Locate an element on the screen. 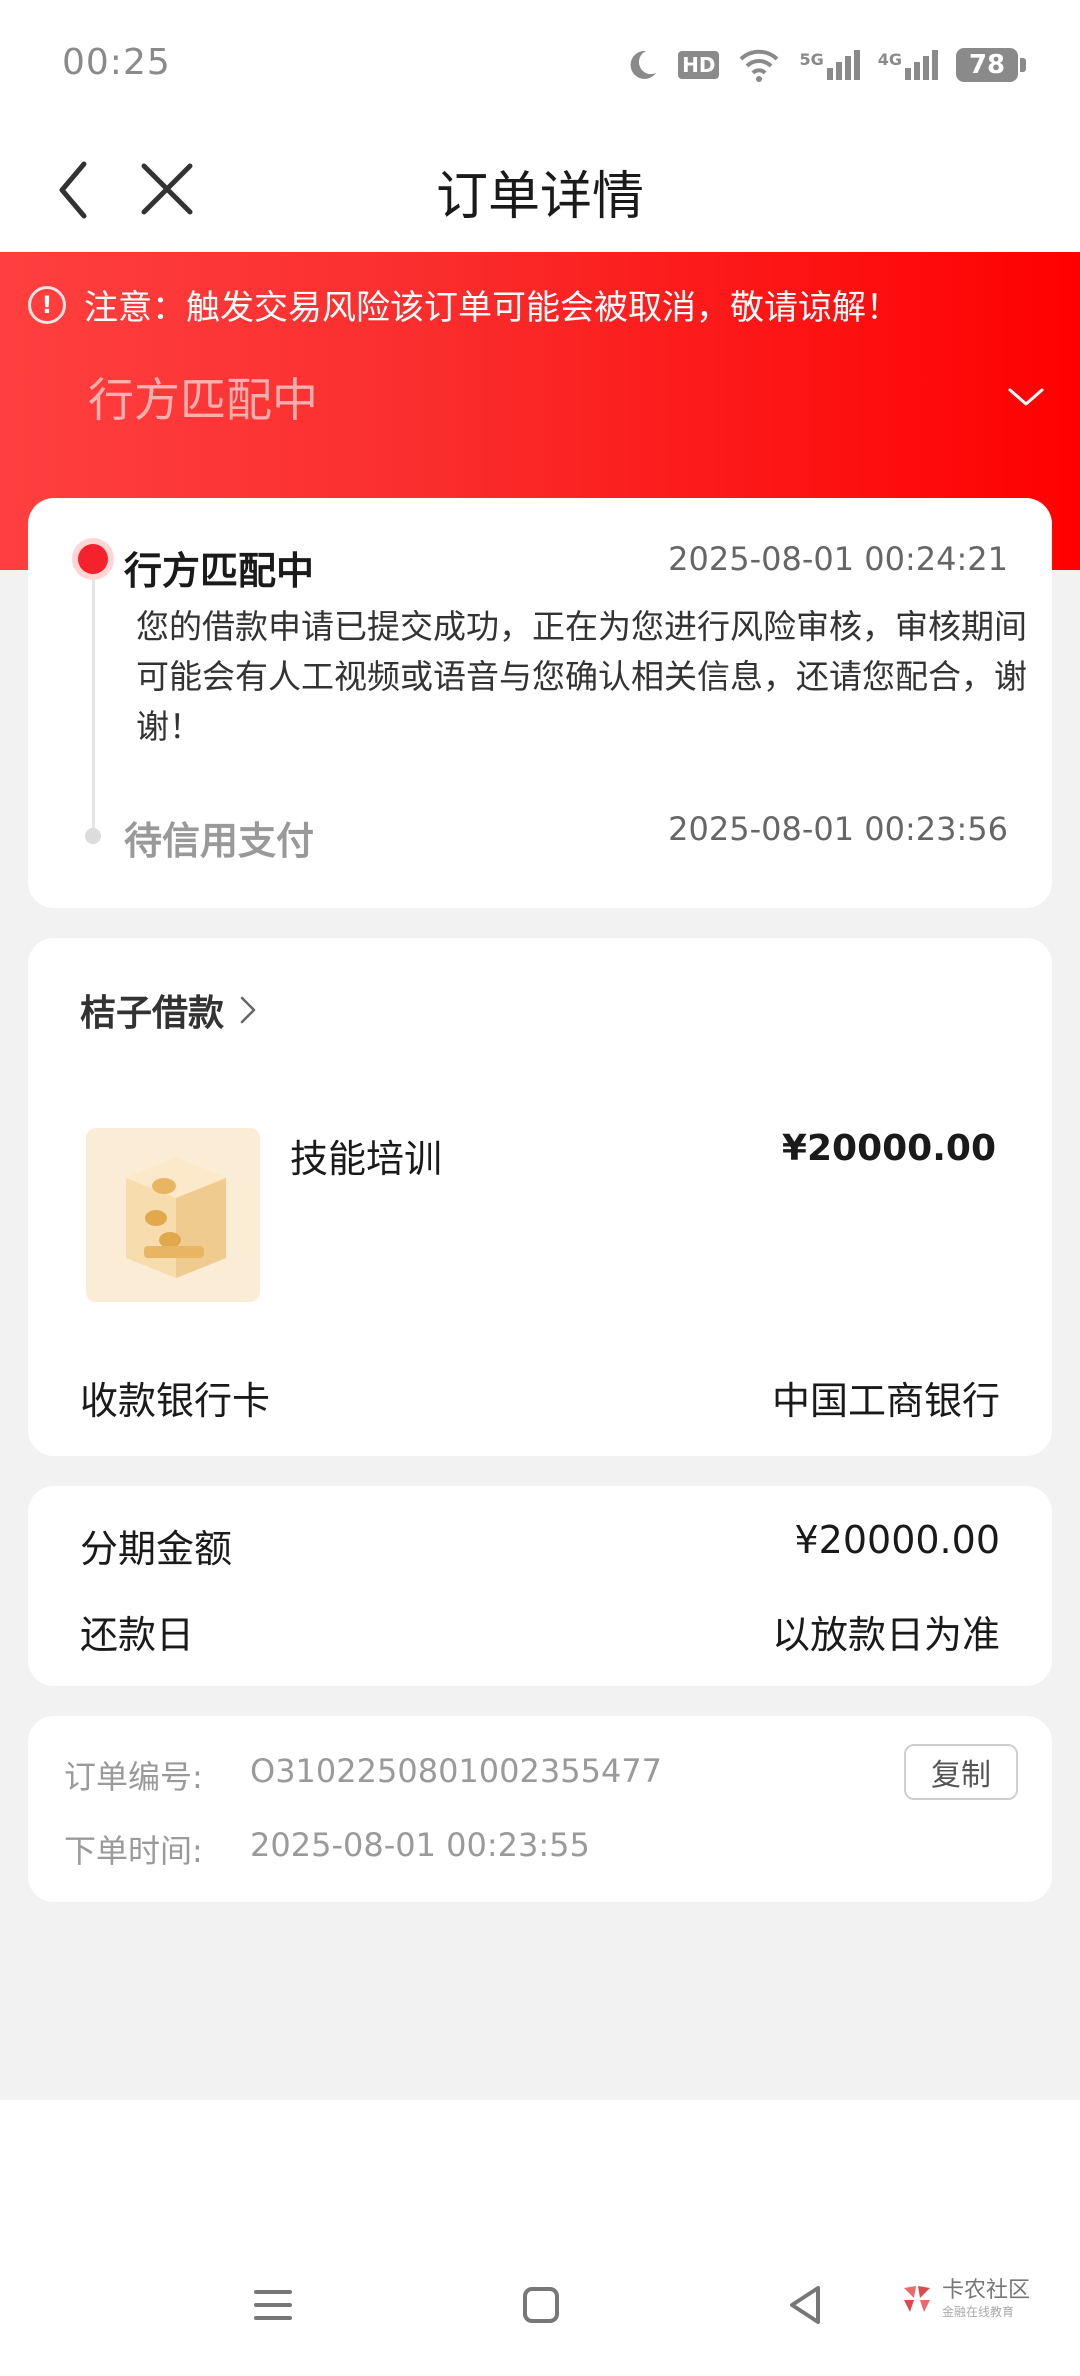  installment-card: 分期金额 ¥20000.00 还款日 以放款日为准 is located at coordinates (540, 1586).